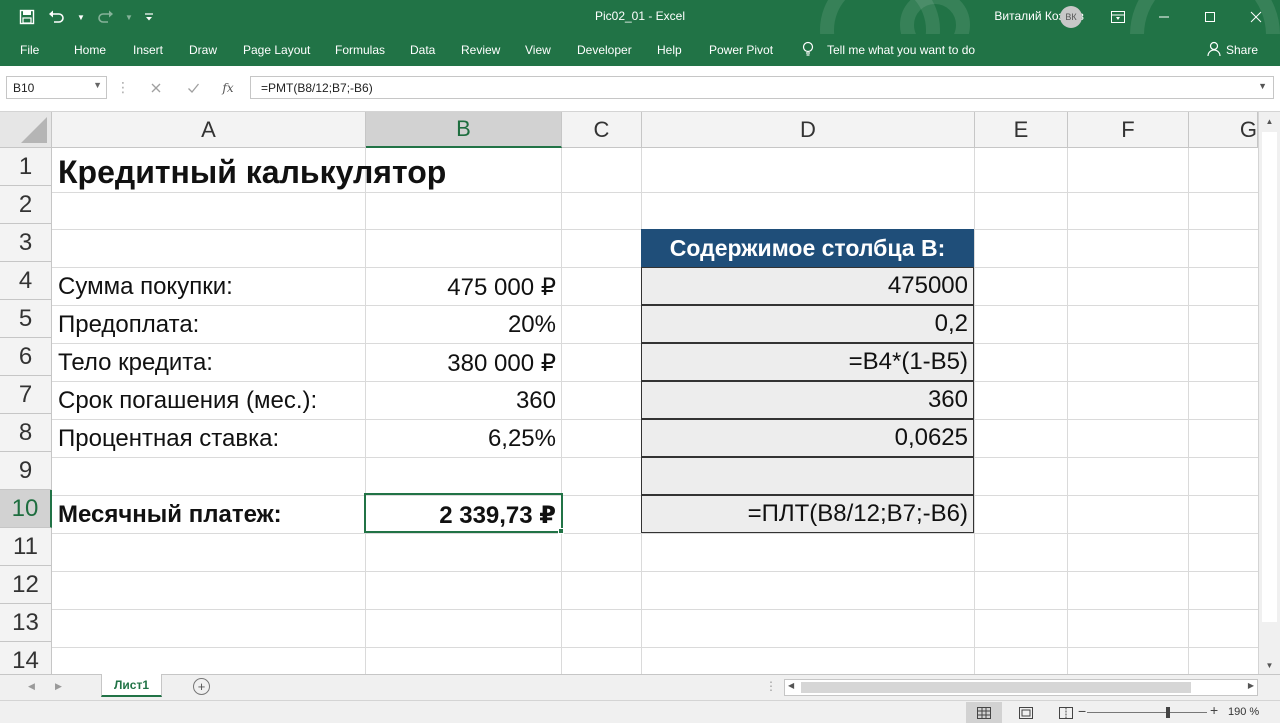 The width and height of the screenshot is (1280, 723). Describe the element at coordinates (1243, 712) in the screenshot. I see `zoom-level: 190 %` at that location.